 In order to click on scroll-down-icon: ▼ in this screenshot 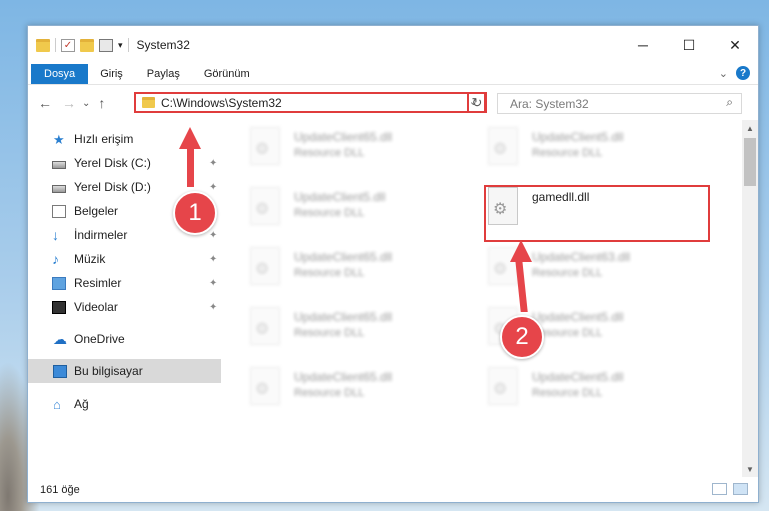, I will do `click(750, 469)`.